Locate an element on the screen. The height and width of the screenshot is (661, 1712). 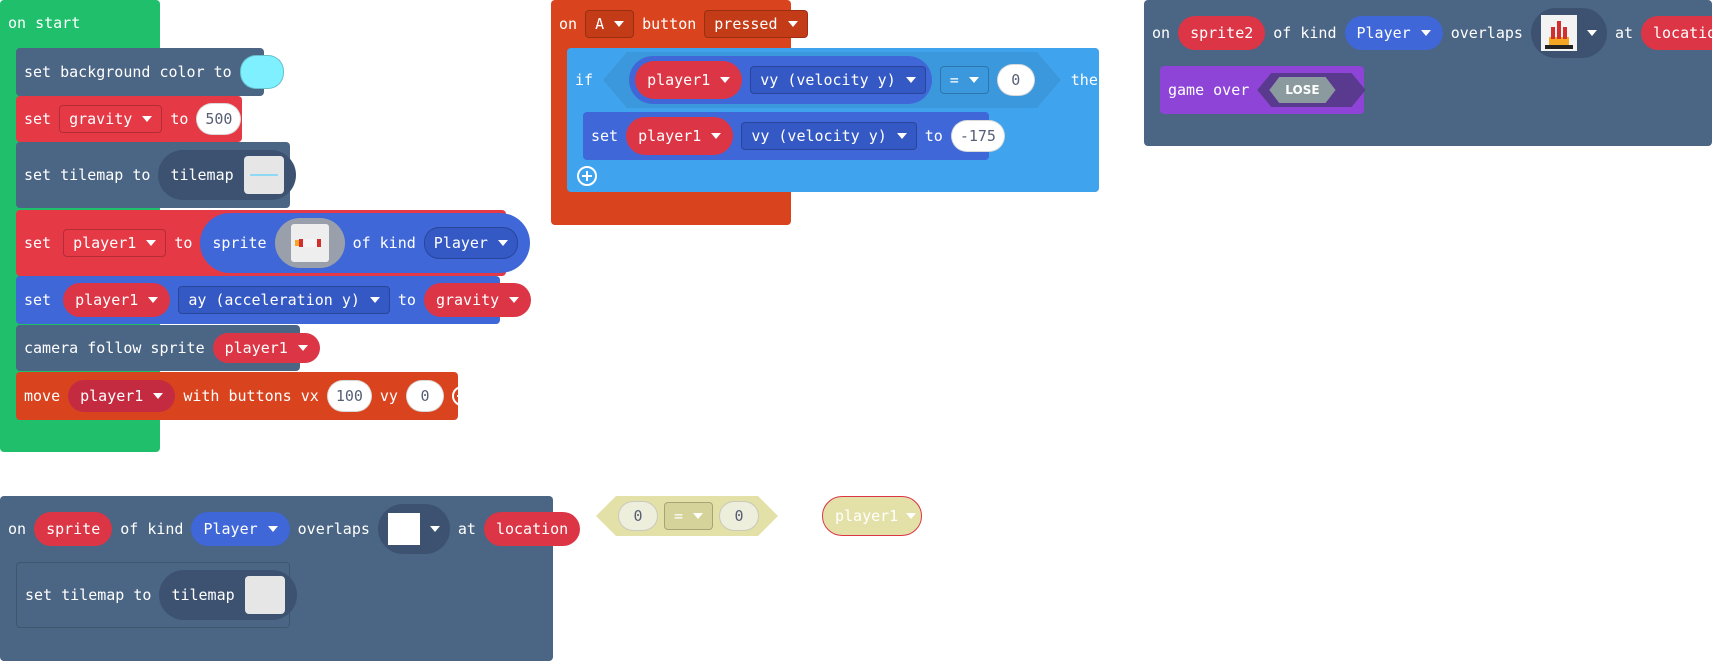
camera-follow-label: camera follow sprite is located at coordinates (114, 348).